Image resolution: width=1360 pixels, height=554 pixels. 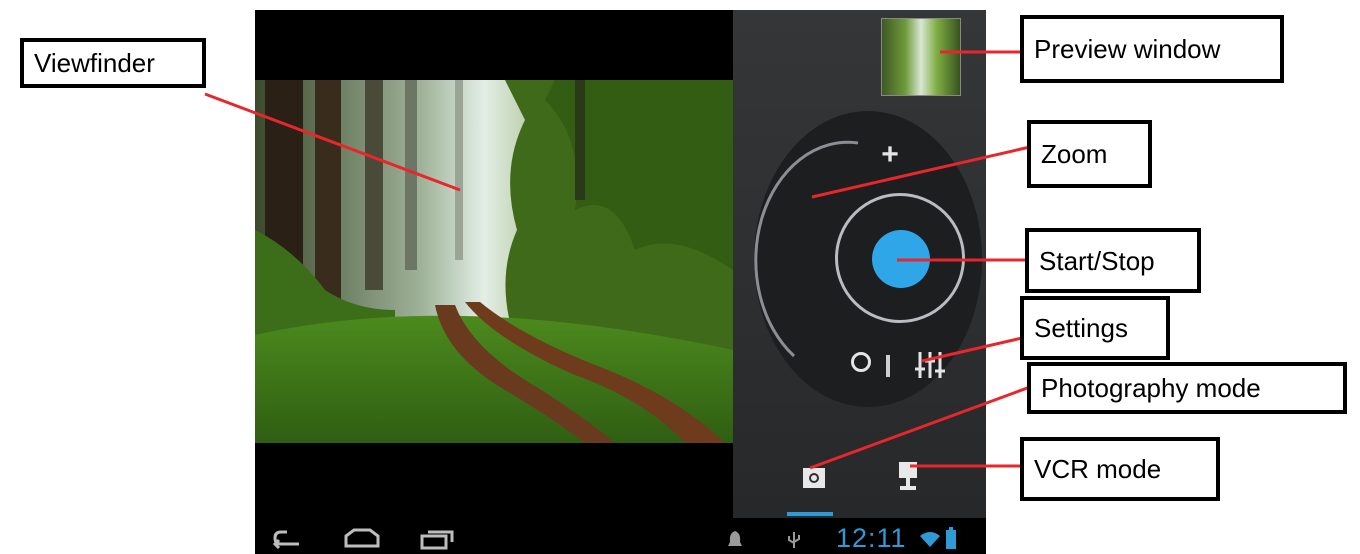 What do you see at coordinates (113, 63) in the screenshot?
I see `callout-viewfinder: Viewfinder` at bounding box center [113, 63].